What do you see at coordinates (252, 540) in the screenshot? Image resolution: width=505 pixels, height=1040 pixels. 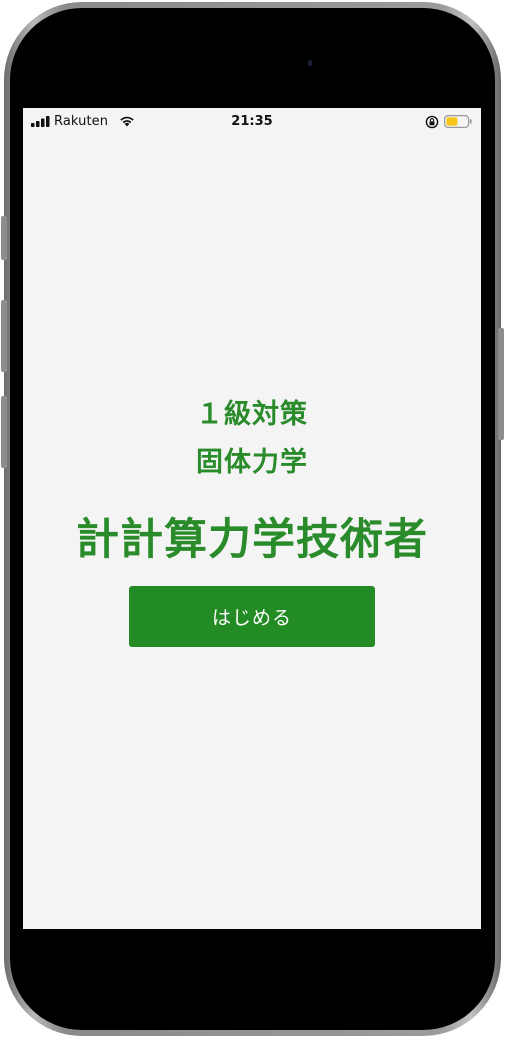 I see `page-title: 計計算力学技術者` at bounding box center [252, 540].